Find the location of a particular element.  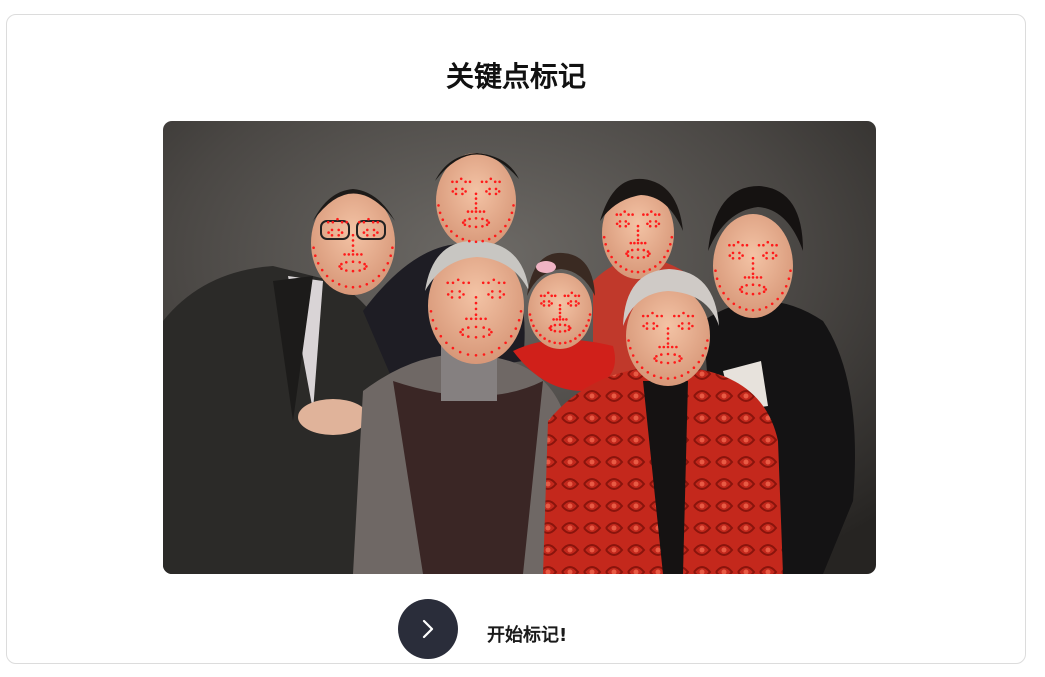

chevron-right-icon is located at coordinates (428, 629).